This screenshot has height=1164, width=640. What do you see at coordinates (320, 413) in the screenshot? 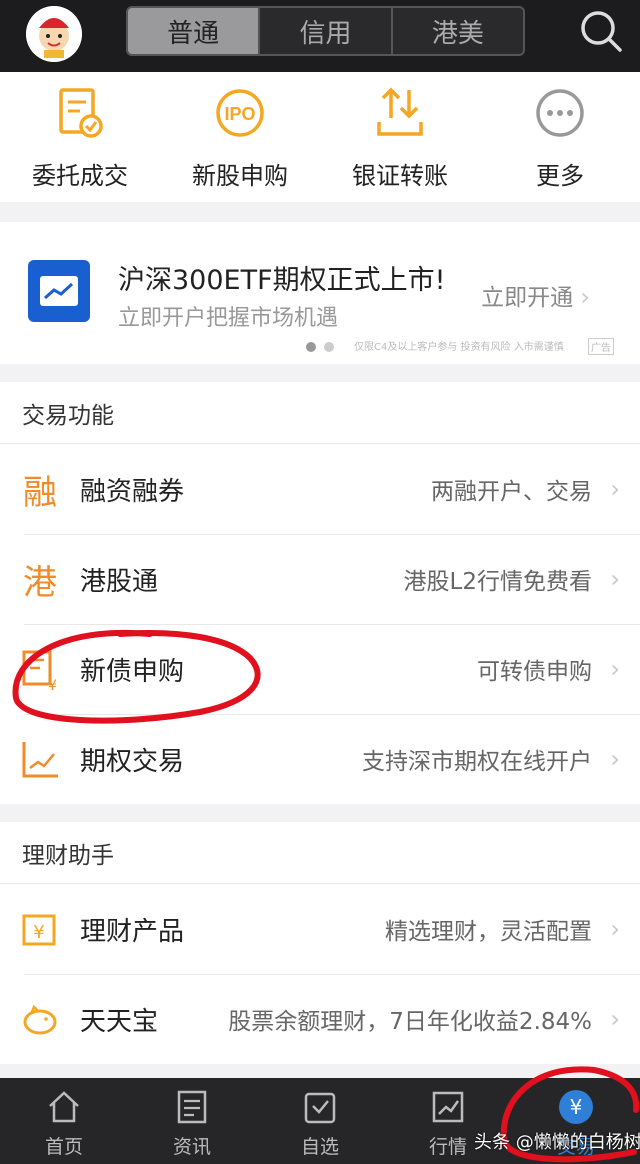
I see `section-heading: 交易功能` at bounding box center [320, 413].